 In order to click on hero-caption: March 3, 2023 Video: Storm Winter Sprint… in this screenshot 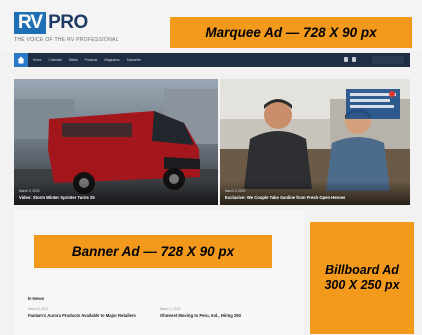, I will do `click(116, 193)`.